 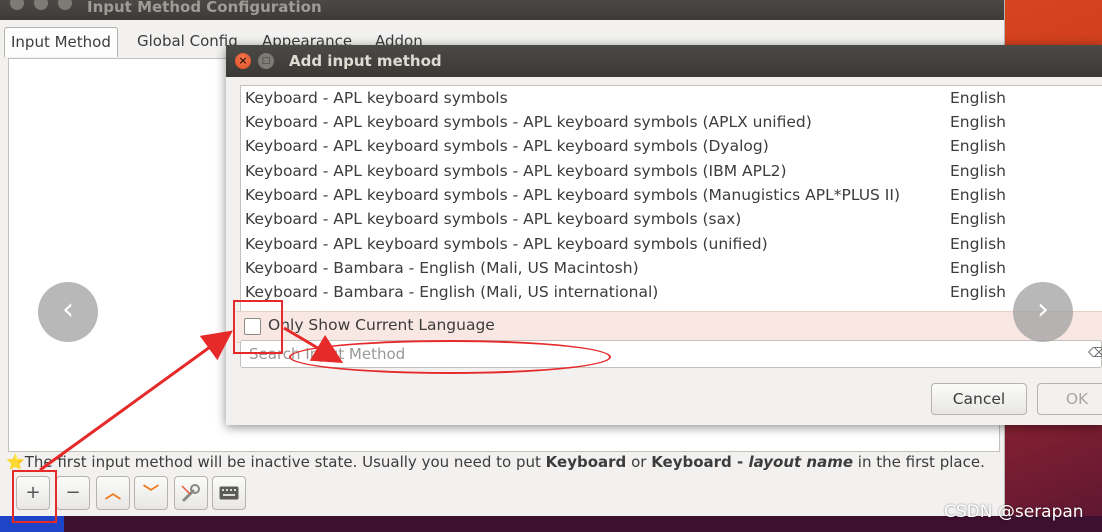 I want to click on watermark: CSDN @serapan, so click(x=1014, y=512).